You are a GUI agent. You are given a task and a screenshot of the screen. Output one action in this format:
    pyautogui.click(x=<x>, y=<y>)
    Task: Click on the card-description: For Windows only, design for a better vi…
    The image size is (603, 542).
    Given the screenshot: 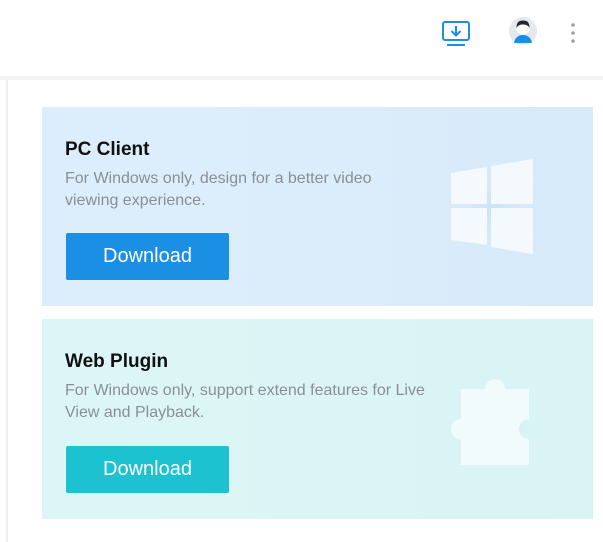 What is the action you would take?
    pyautogui.click(x=218, y=189)
    